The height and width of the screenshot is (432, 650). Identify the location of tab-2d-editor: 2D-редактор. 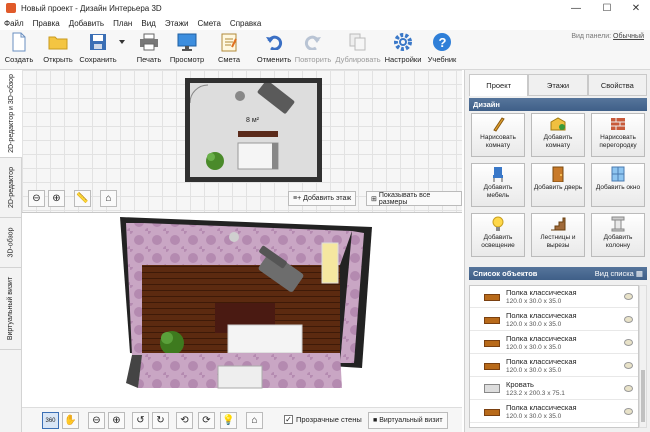
(11, 188).